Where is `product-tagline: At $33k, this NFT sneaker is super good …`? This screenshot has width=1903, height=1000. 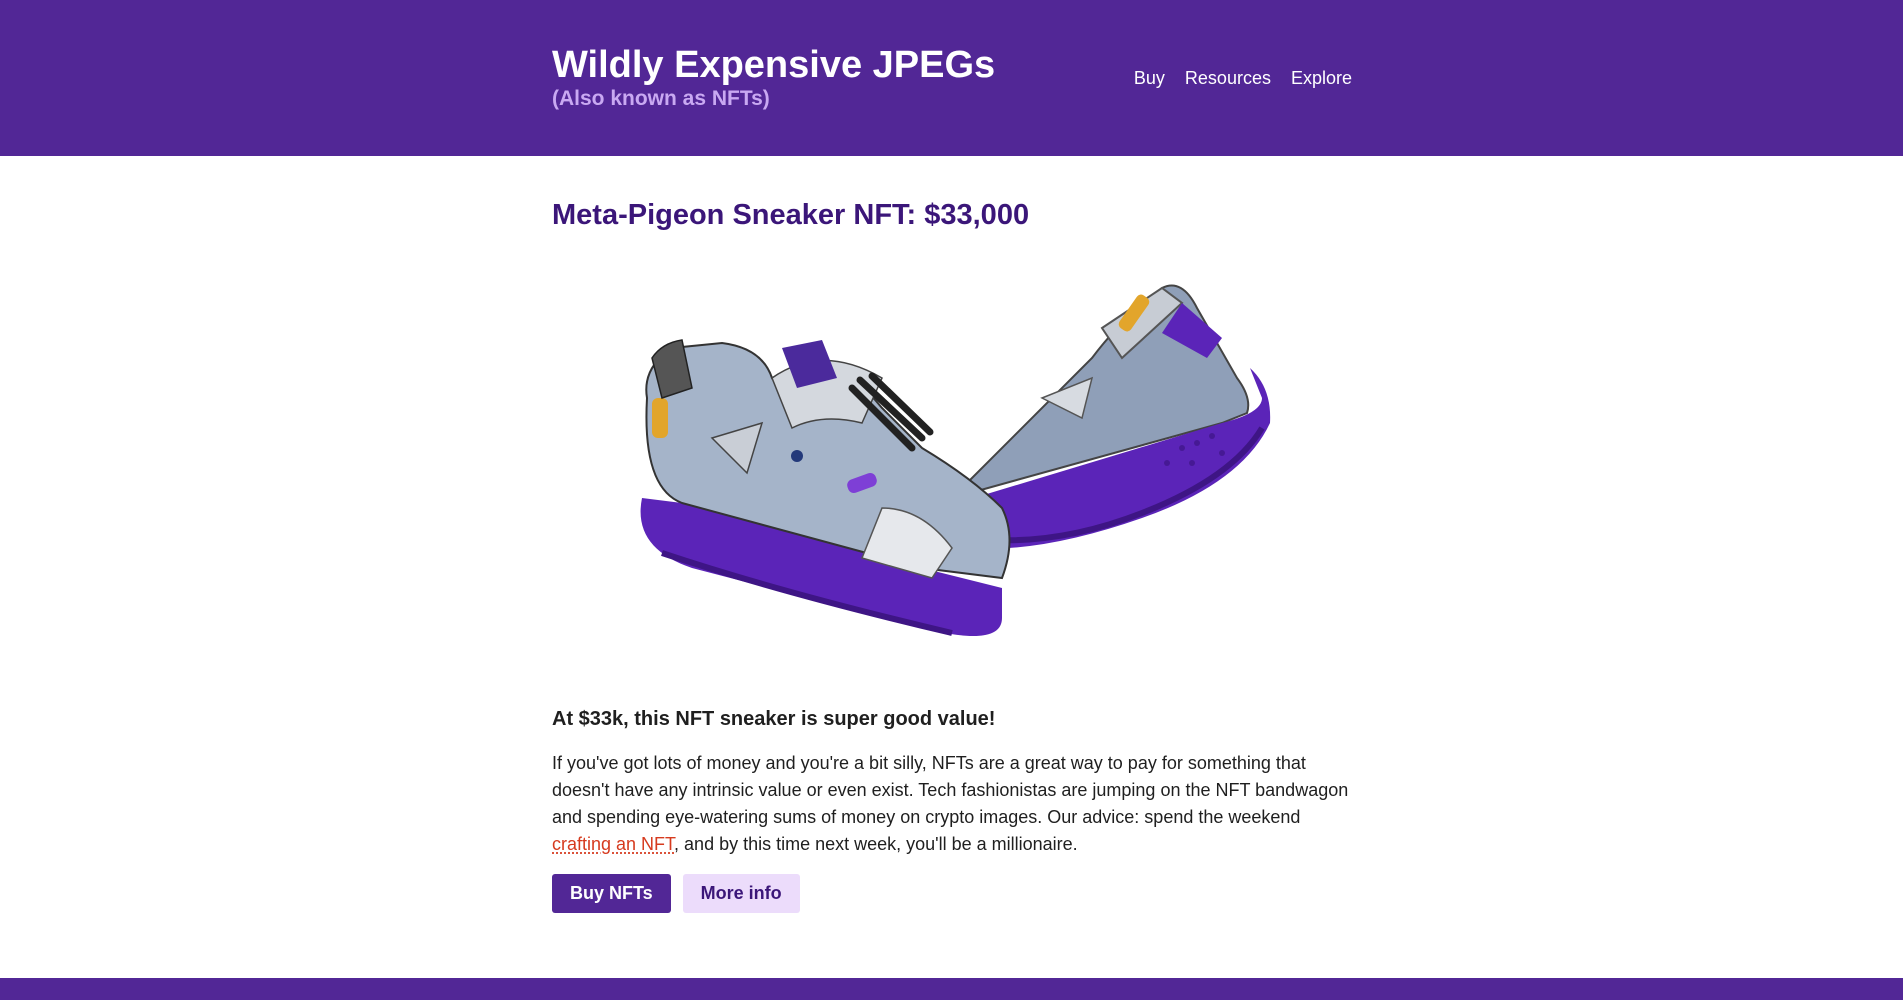
product-tagline: At $33k, this NFT sneaker is super good … is located at coordinates (774, 719).